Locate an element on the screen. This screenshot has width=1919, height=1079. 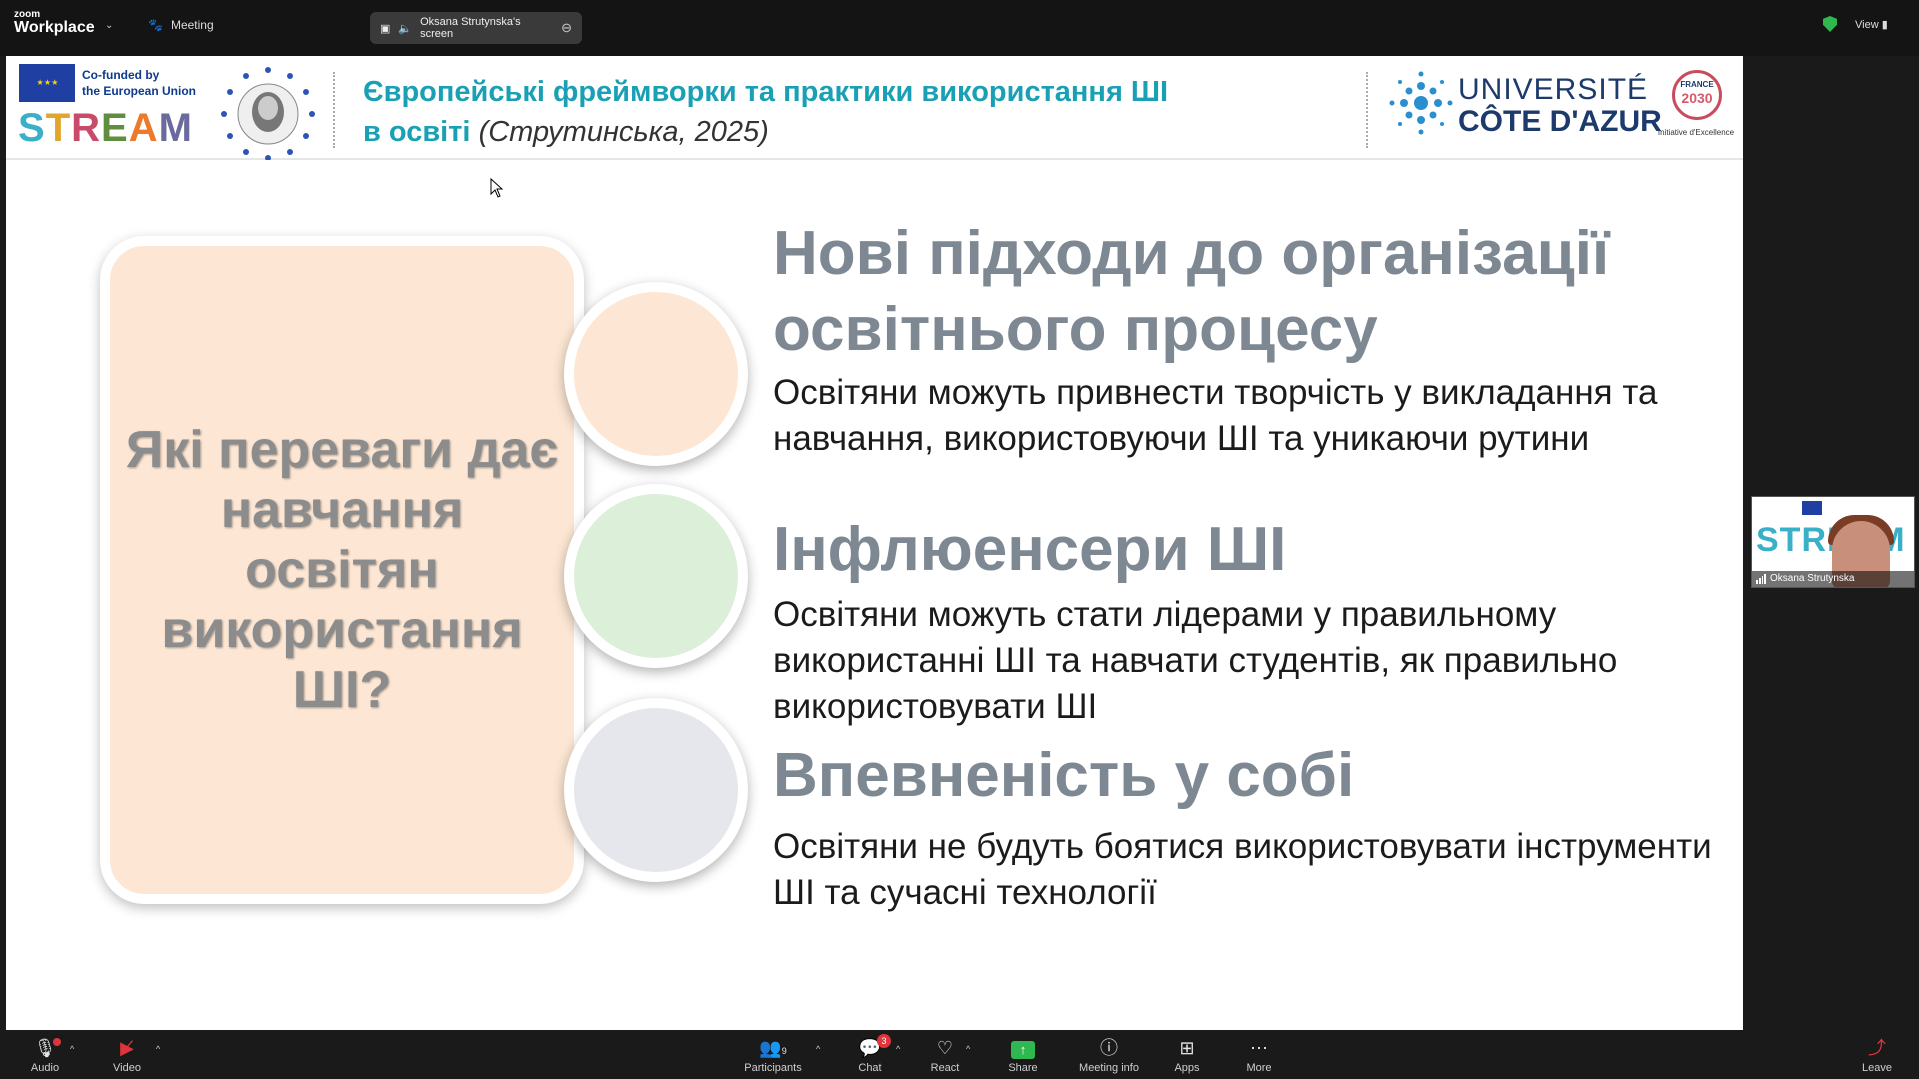
mute-indicator-icon is located at coordinates (57, 1042).